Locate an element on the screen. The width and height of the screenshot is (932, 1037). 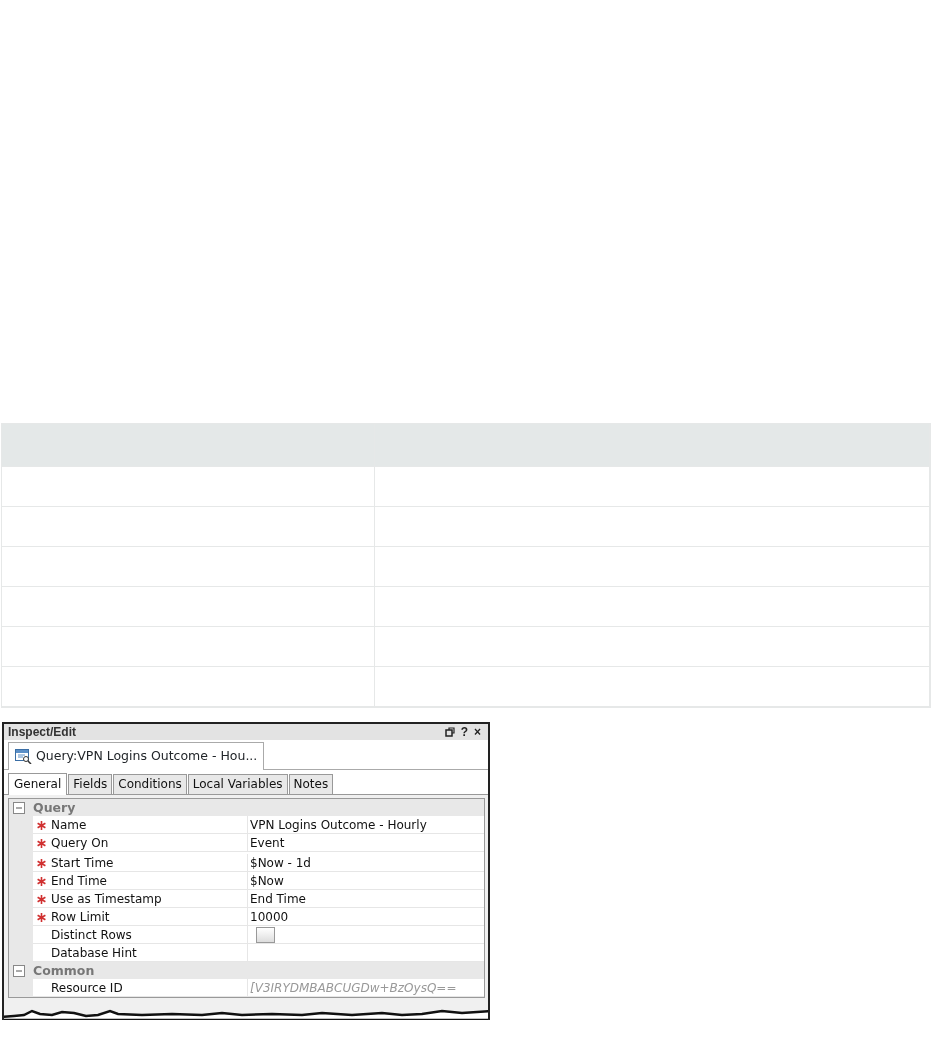
property-label: Name is located at coordinates (69, 825).